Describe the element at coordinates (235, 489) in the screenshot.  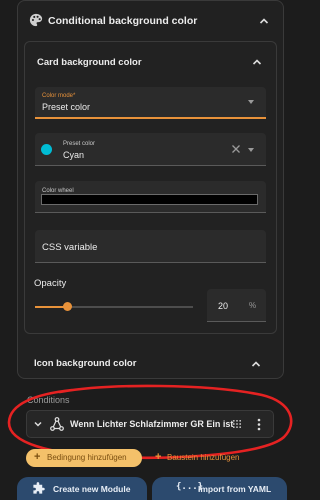
I see `import-yaml-label: Import from YAML` at that location.